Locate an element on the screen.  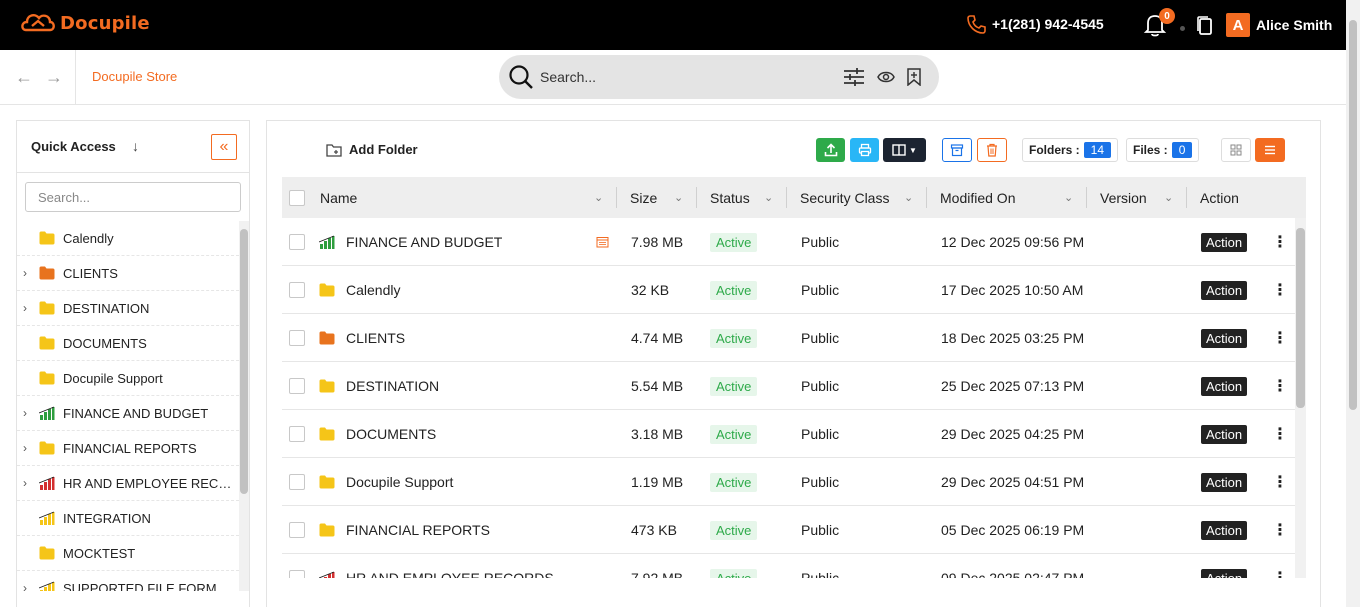
filter-sliders-icon is located at coordinates (854, 77).